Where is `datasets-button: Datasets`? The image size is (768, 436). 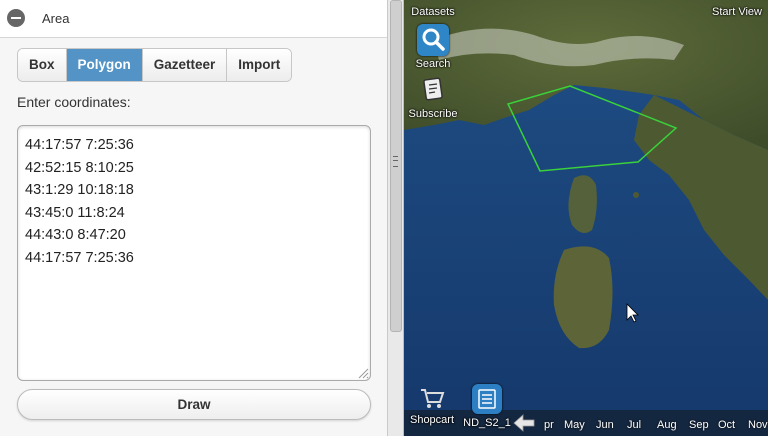
datasets-button: Datasets is located at coordinates (433, 12).